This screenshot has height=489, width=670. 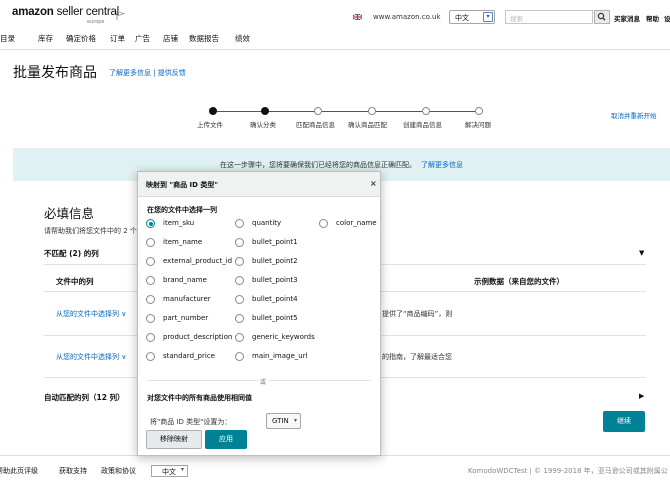 I want to click on option-label: standard_price, so click(x=189, y=356).